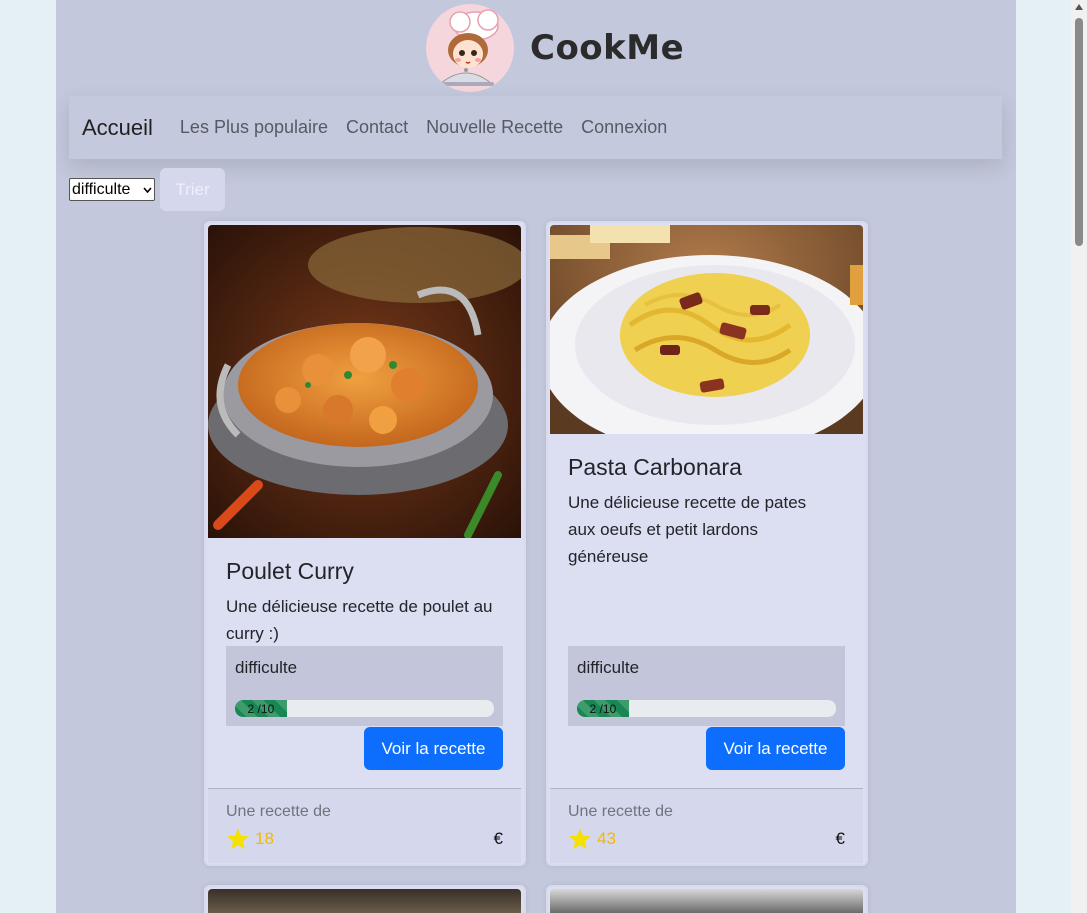  I want to click on nav-link-contact: Contact, so click(377, 127).